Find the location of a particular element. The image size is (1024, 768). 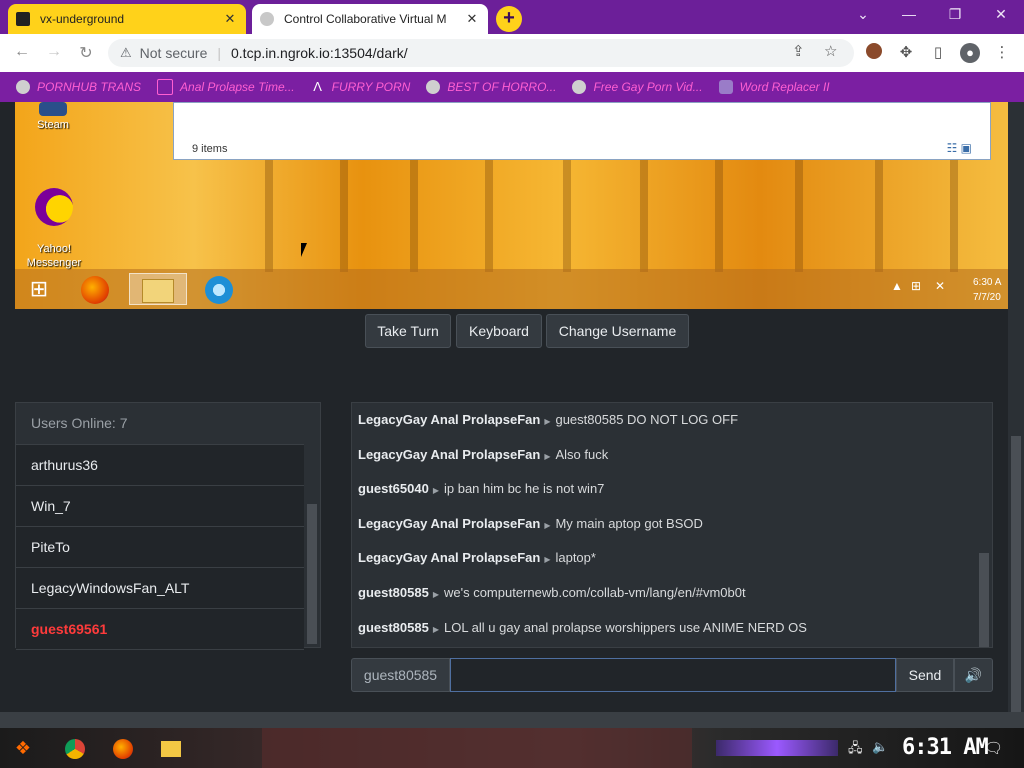

security-label: Not secure is located at coordinates (173, 53).